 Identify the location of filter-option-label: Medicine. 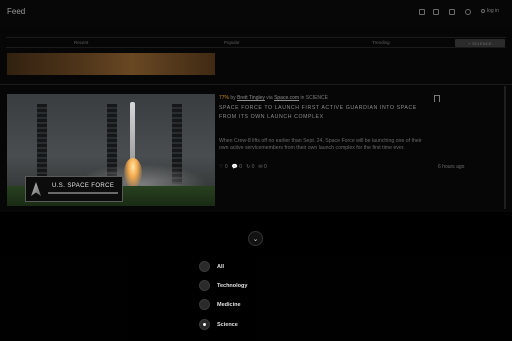
(229, 304).